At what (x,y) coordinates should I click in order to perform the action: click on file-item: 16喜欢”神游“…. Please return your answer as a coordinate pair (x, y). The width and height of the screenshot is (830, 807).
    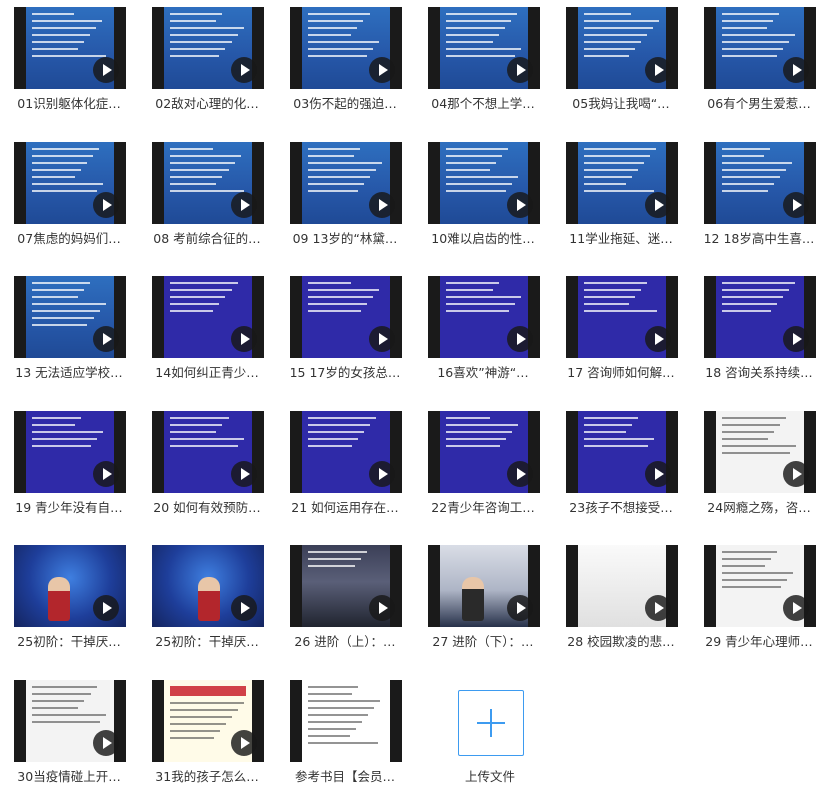
    Looking at the image, I should click on (483, 331).